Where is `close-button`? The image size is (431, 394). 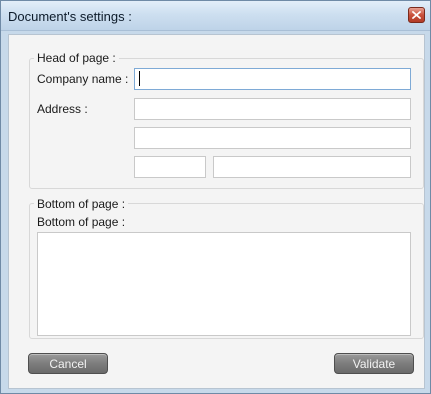 close-button is located at coordinates (416, 15).